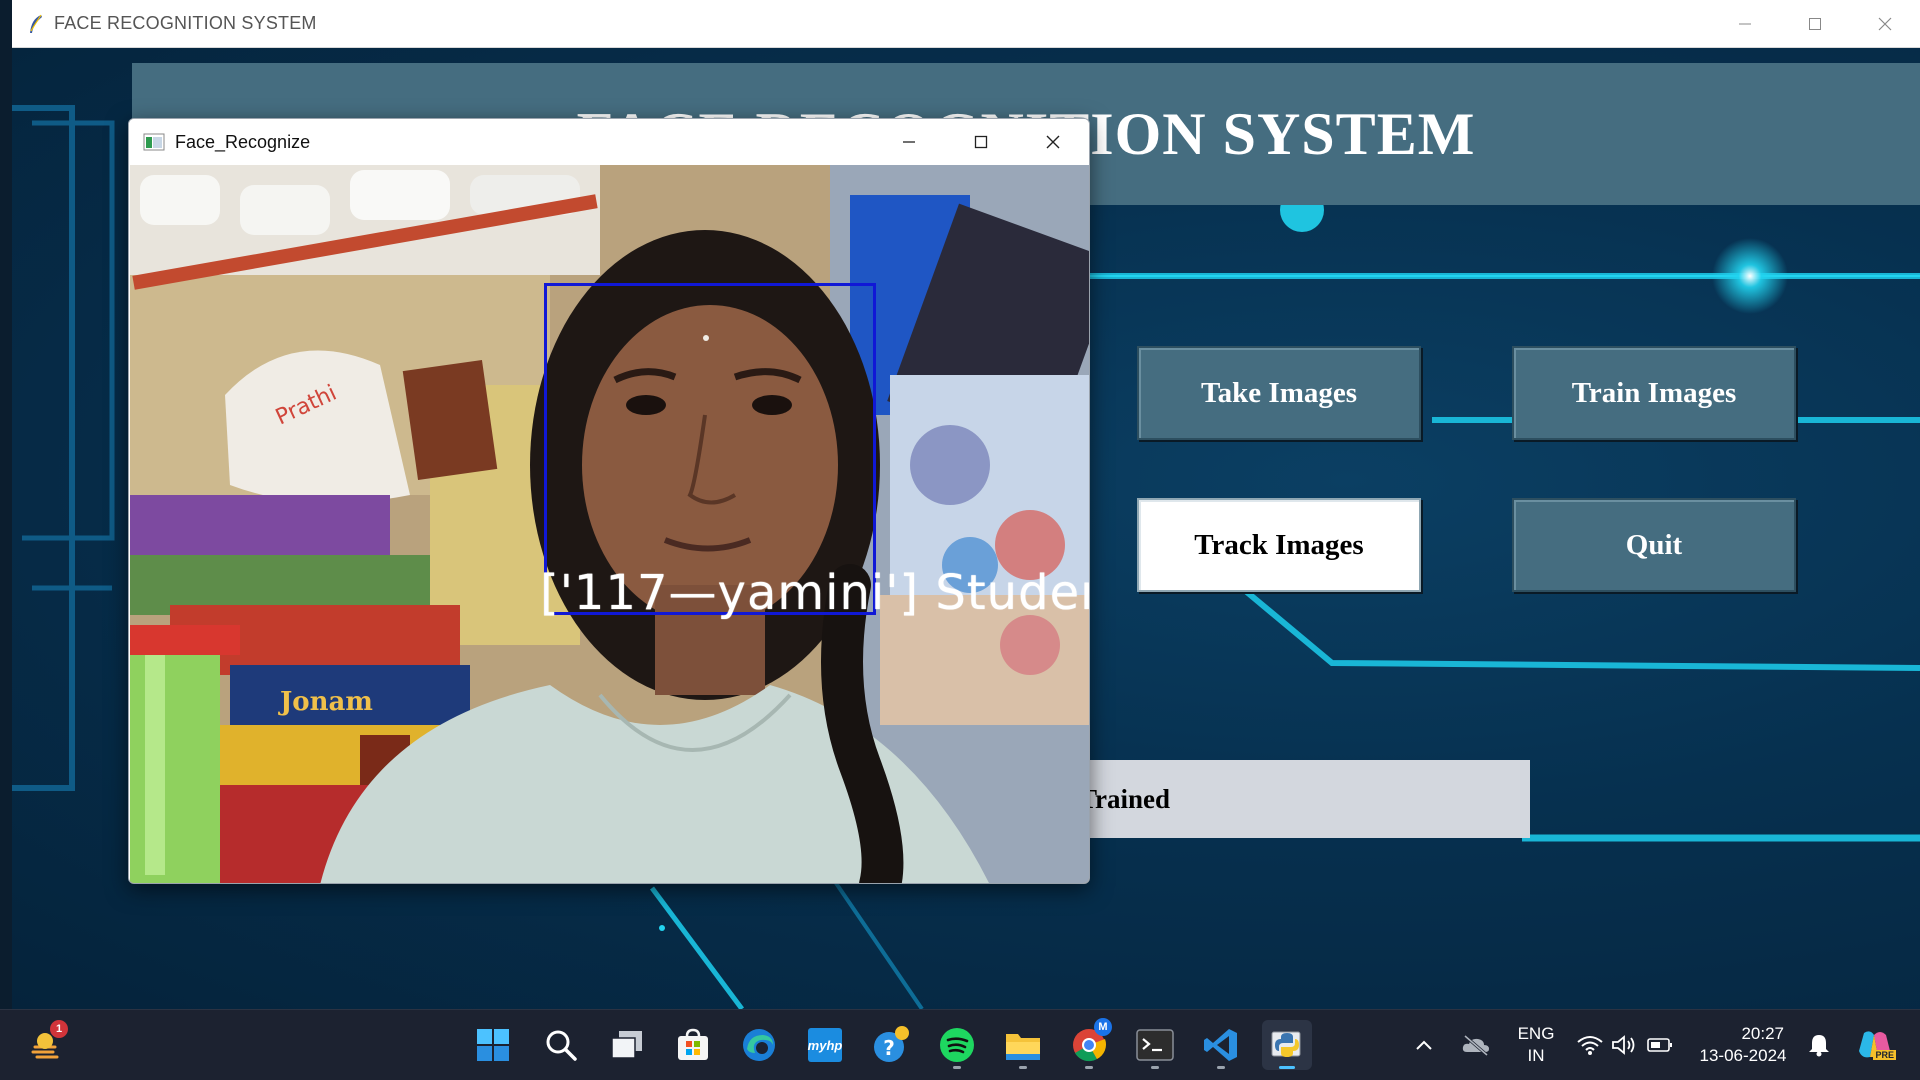  Describe the element at coordinates (1103, 1027) in the screenshot. I see `chrome-profile-badge: M` at that location.